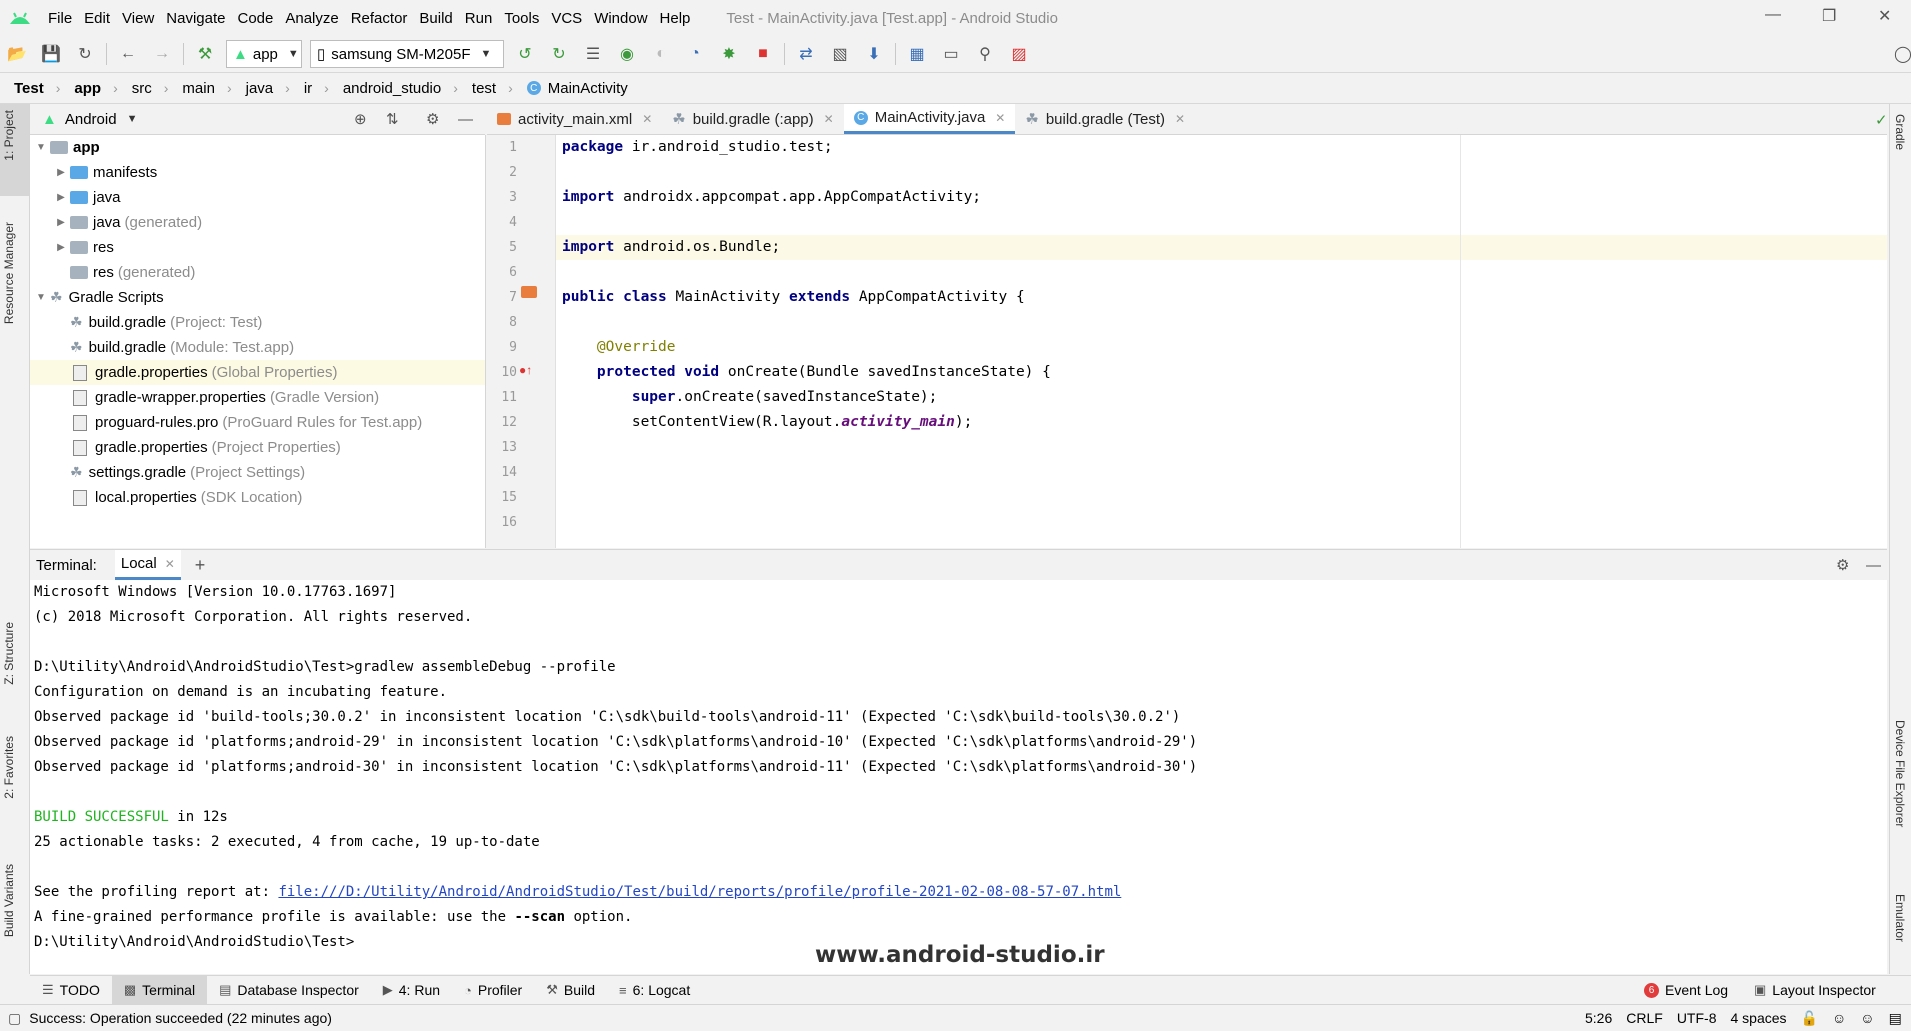  I want to click on menu-view: View, so click(138, 18).